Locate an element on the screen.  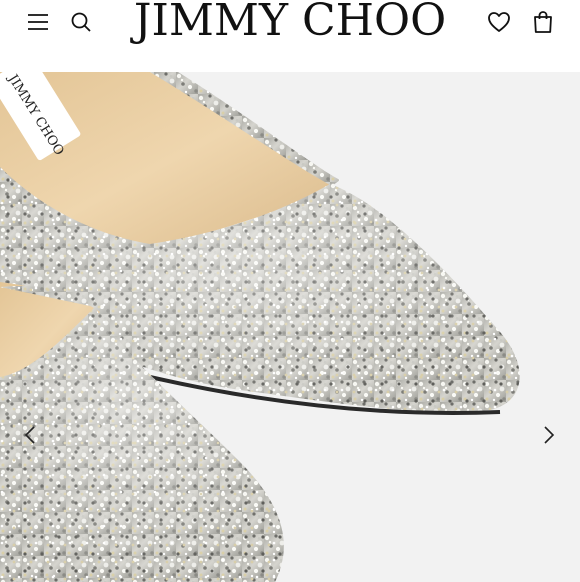
shopping-bag-icon is located at coordinates (543, 22).